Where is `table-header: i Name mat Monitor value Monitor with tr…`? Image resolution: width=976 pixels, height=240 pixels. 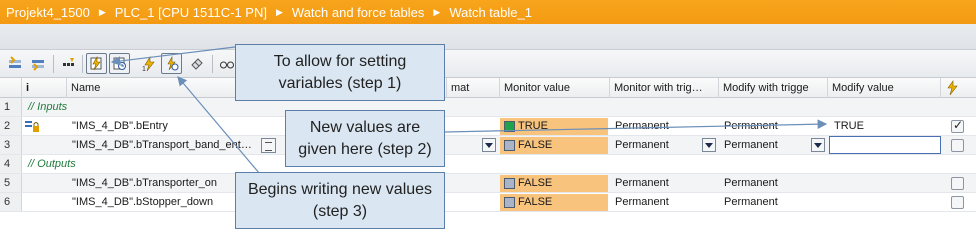 table-header: i Name mat Monitor value Monitor with tr… is located at coordinates (488, 88).